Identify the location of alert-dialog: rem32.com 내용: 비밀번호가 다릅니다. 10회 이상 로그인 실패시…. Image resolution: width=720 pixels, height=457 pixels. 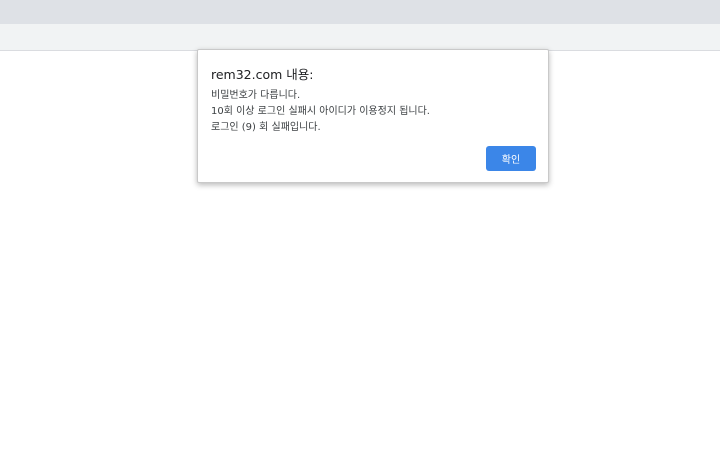
(373, 116).